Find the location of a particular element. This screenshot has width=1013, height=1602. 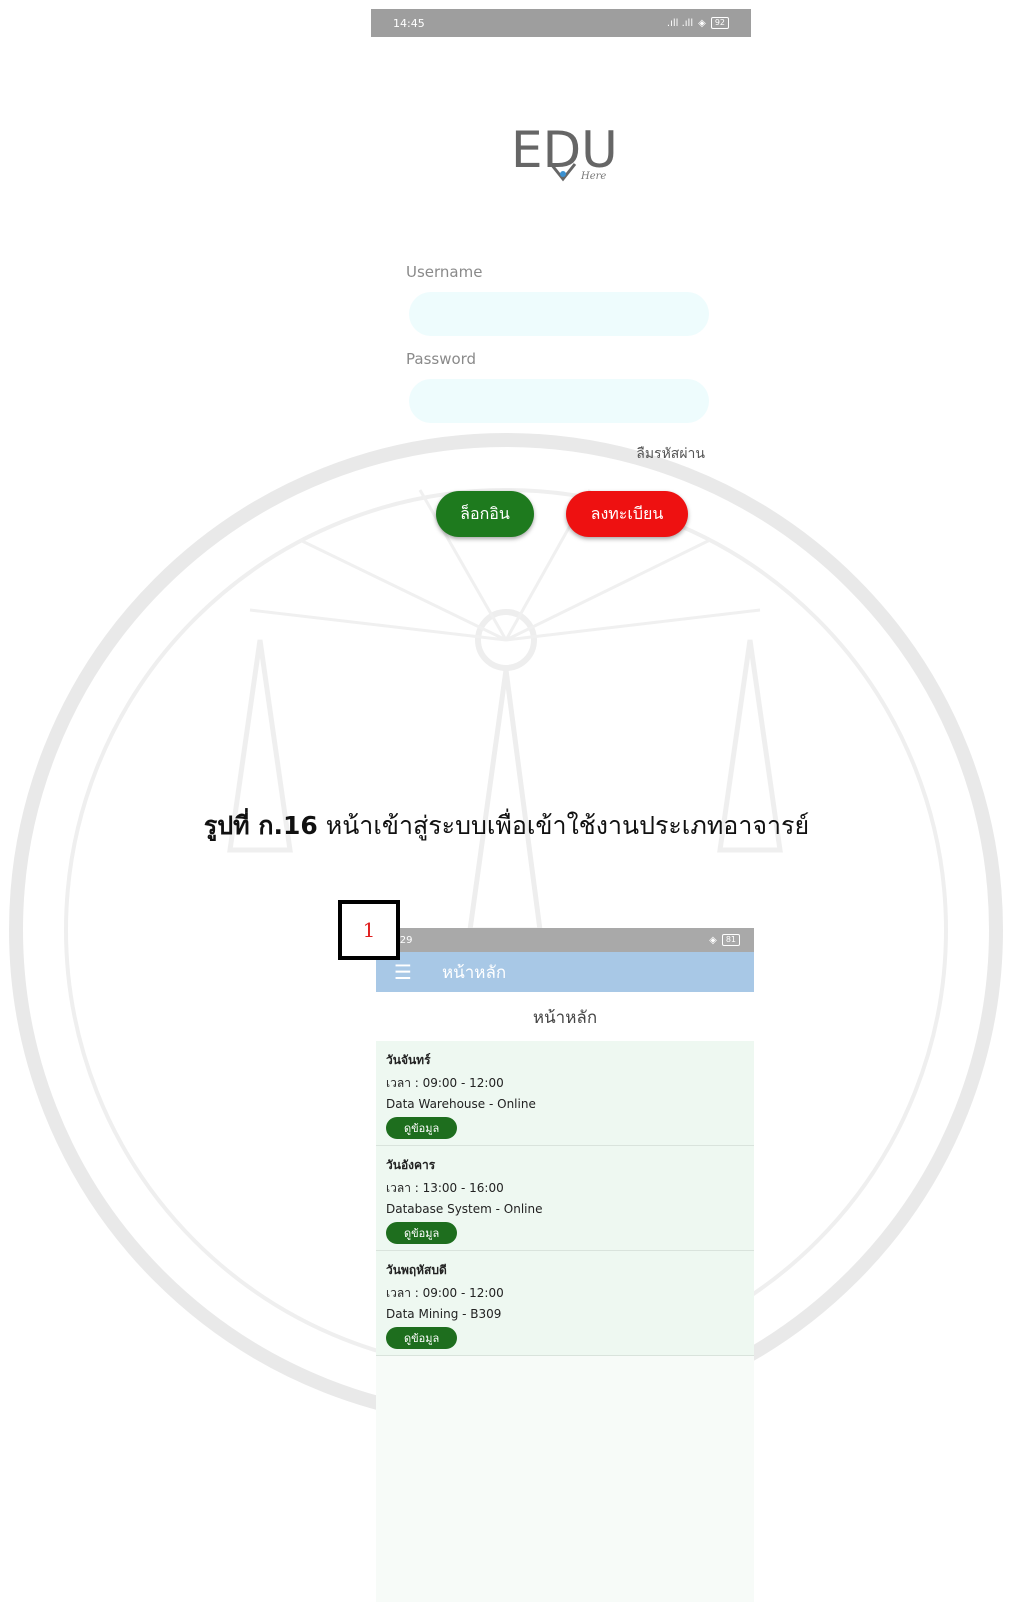

wifi-icon-home: ◈ is located at coordinates (713, 940).